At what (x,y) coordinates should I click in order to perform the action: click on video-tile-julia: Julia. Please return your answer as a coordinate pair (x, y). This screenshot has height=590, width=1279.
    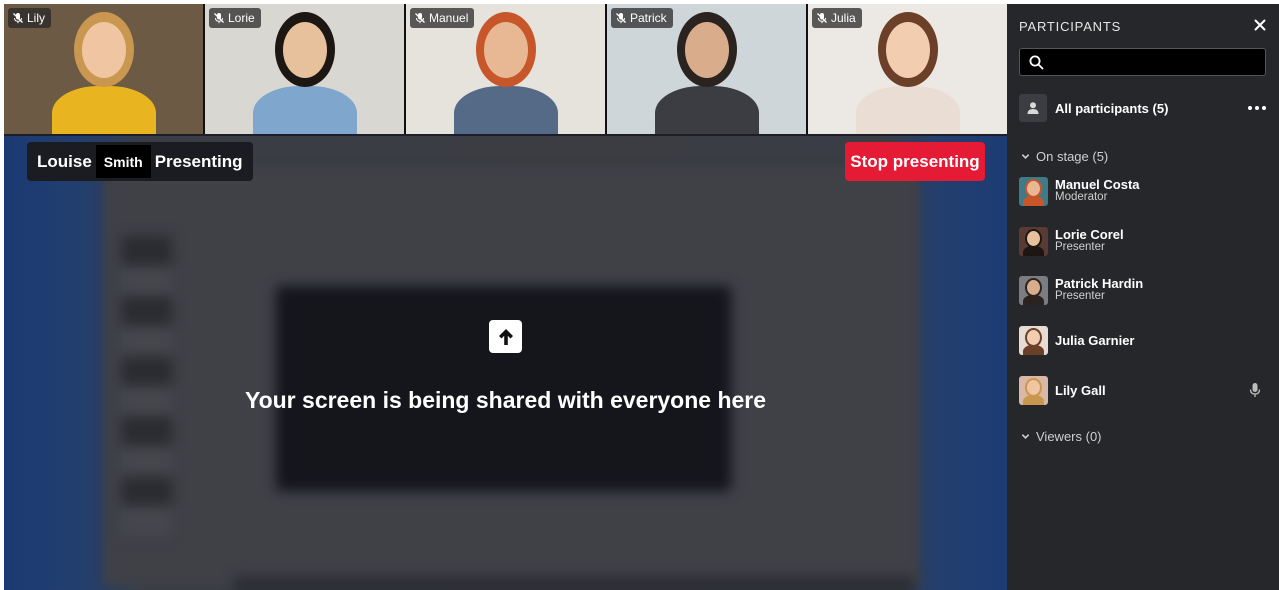
    Looking at the image, I should click on (907, 69).